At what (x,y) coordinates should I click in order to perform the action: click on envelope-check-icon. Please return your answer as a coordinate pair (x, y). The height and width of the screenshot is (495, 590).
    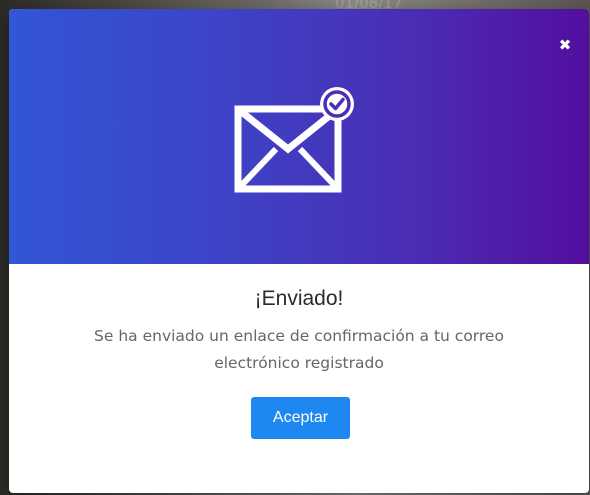
    Looking at the image, I should click on (294, 140).